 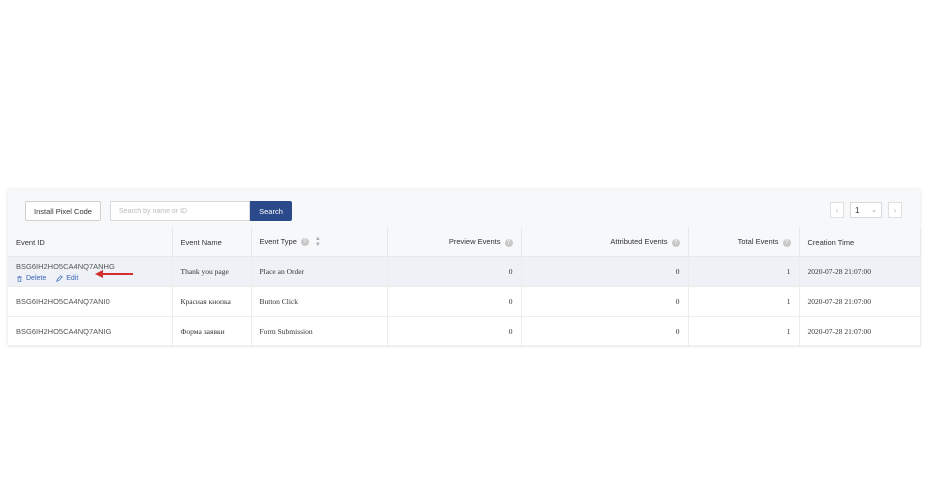 I want to click on cell-event-id: BSG6IH2HO5CA4NQ7ANIG, so click(x=90, y=331).